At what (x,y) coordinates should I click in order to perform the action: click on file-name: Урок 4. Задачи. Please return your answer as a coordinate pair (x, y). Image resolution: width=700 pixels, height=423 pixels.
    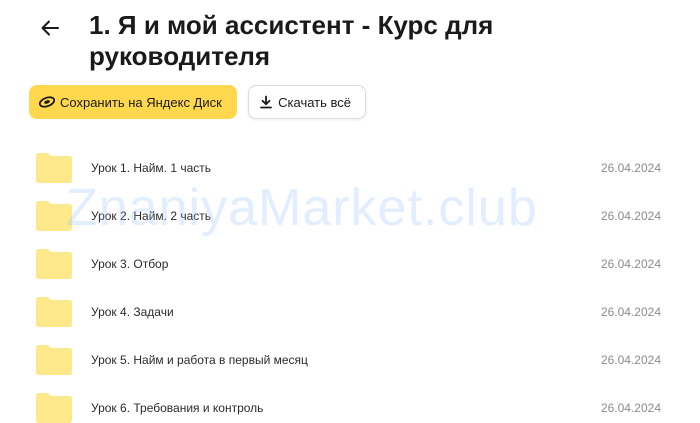
    Looking at the image, I should click on (132, 312).